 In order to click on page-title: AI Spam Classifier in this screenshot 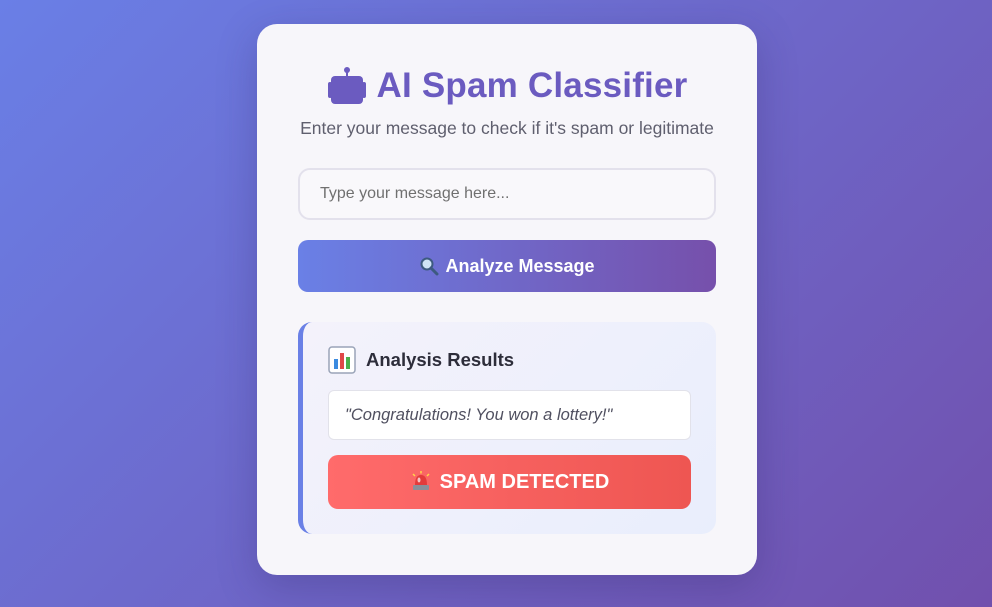, I will do `click(532, 85)`.